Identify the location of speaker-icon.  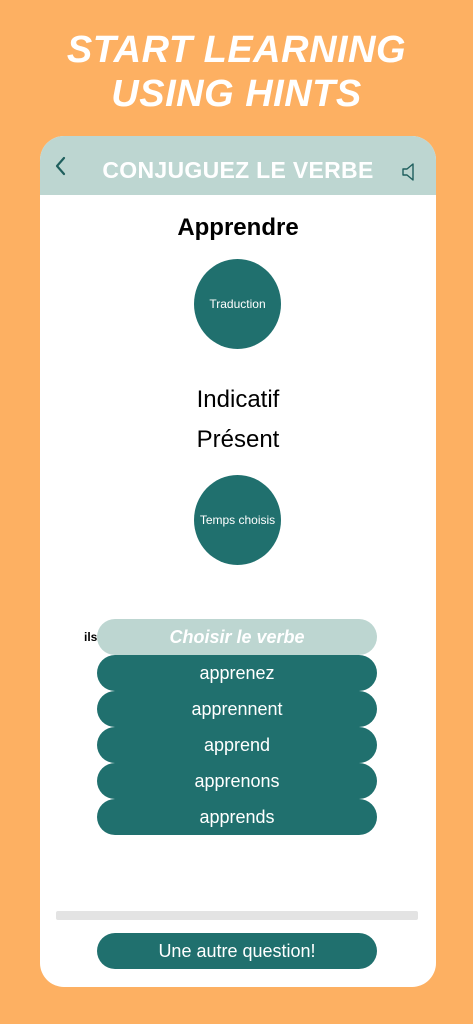
(408, 172).